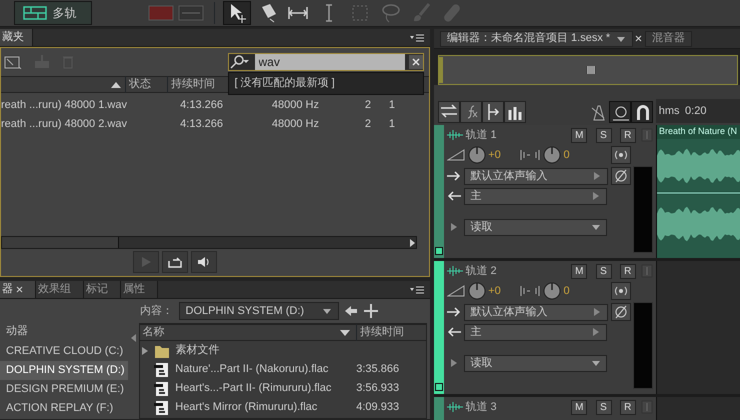  Describe the element at coordinates (326, 62) in the screenshot. I see `search-field: wav` at that location.